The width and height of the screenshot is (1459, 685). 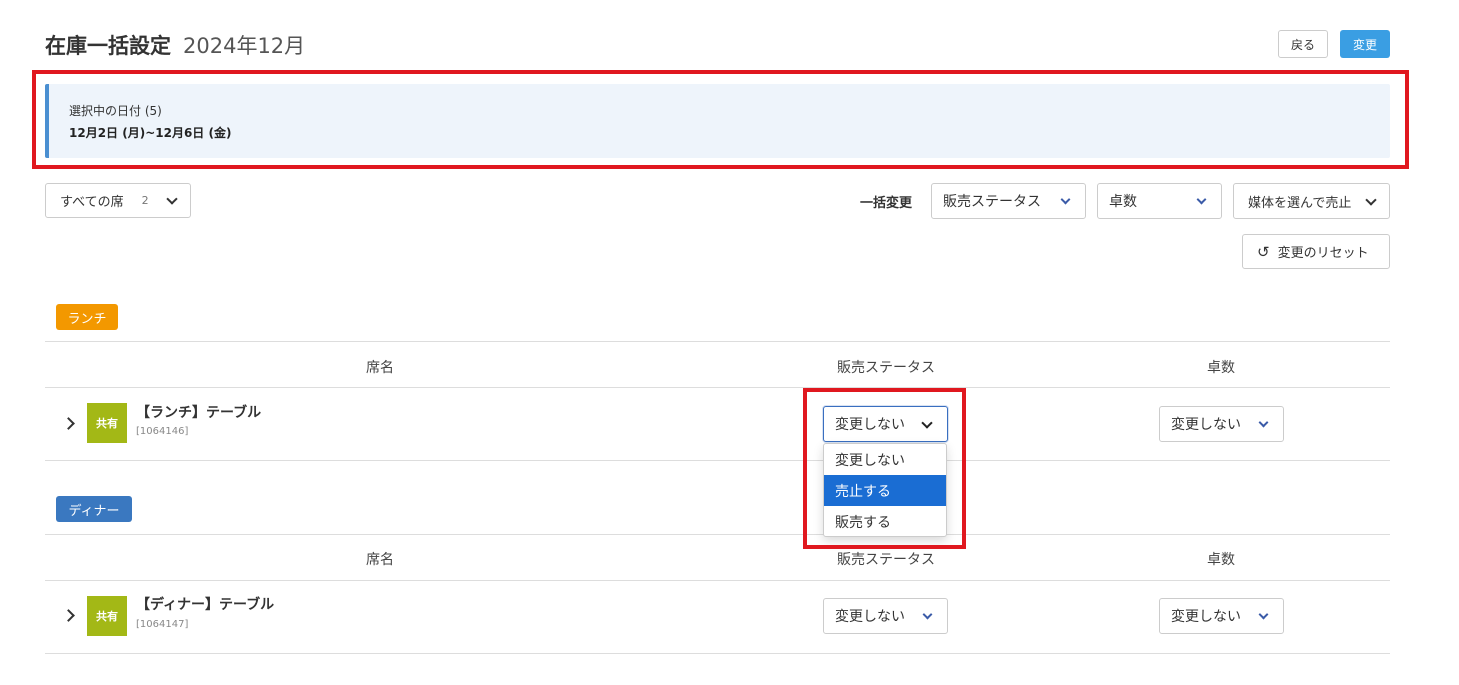 I want to click on media-stop-label: 媒体を選んで売止, so click(x=1300, y=203).